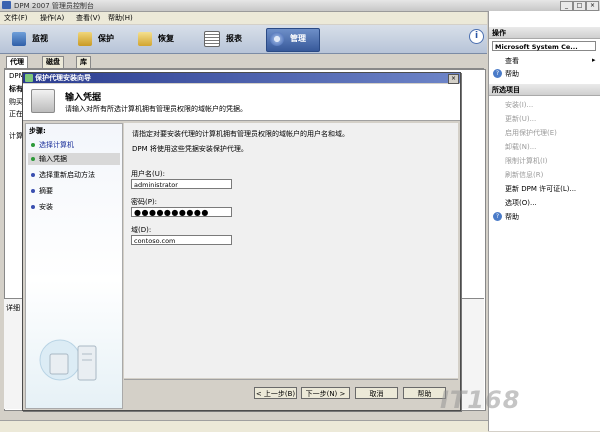 The height and width of the screenshot is (432, 600). What do you see at coordinates (16, 114) in the screenshot?
I see `bg-label: 正在` at bounding box center [16, 114].